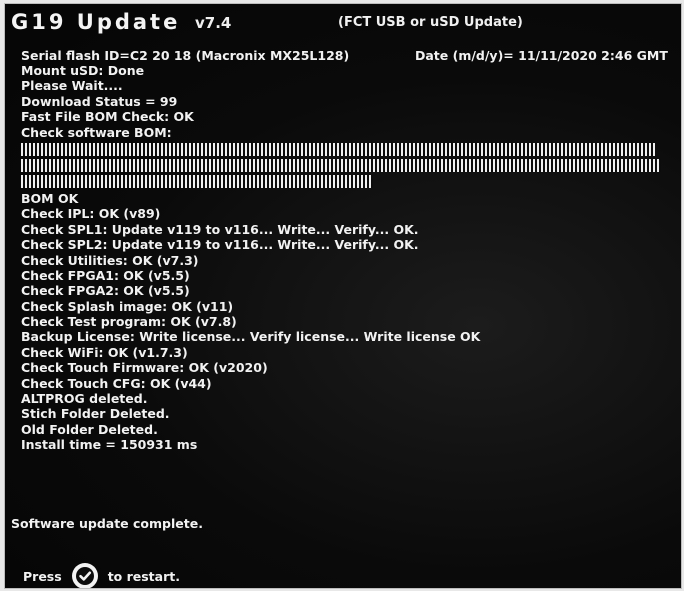  Describe the element at coordinates (116, 383) in the screenshot. I see `log-line: Check Touch CFG: OK (v44)` at that location.